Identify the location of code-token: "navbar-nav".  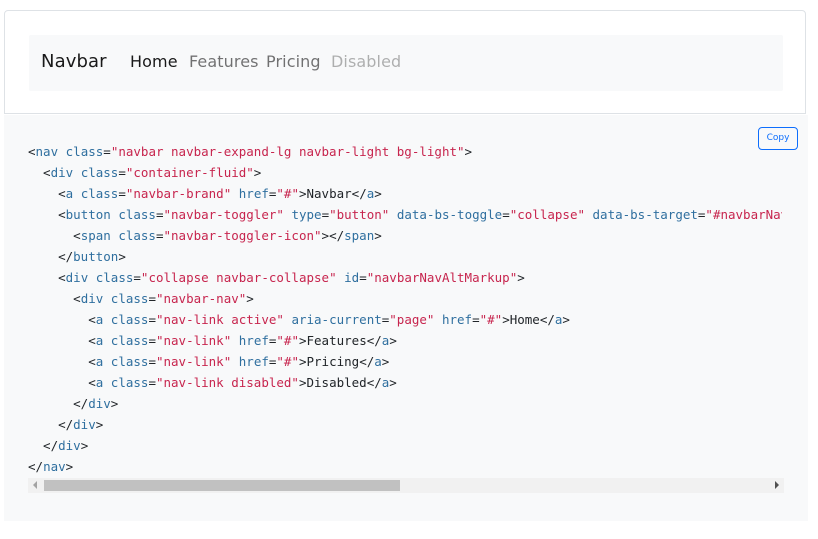
(201, 298).